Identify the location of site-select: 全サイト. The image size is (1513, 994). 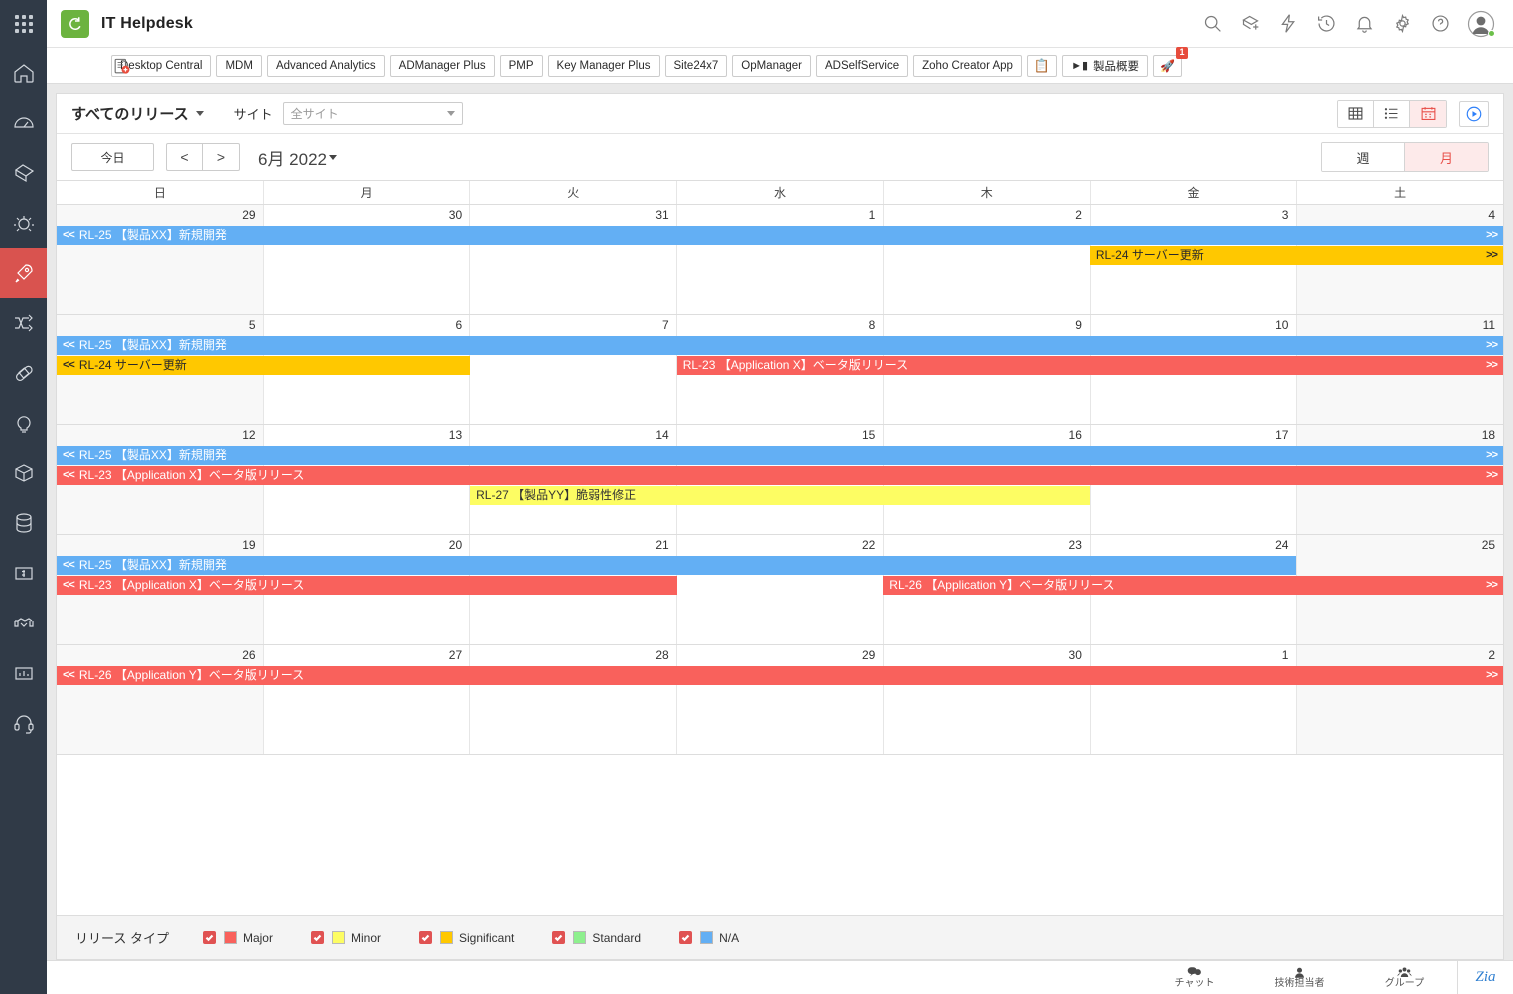
(372, 113).